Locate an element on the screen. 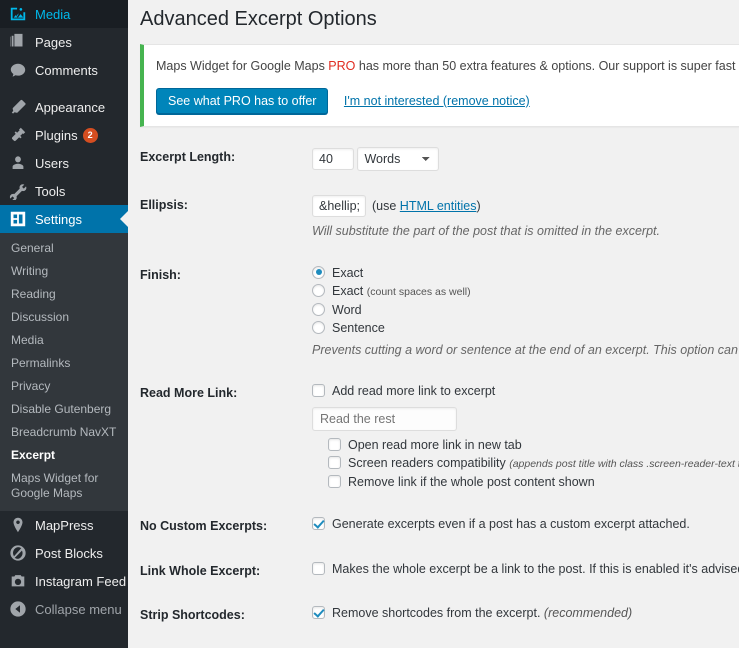  finish-option-label: Exact (count spaces as well) is located at coordinates (401, 290).